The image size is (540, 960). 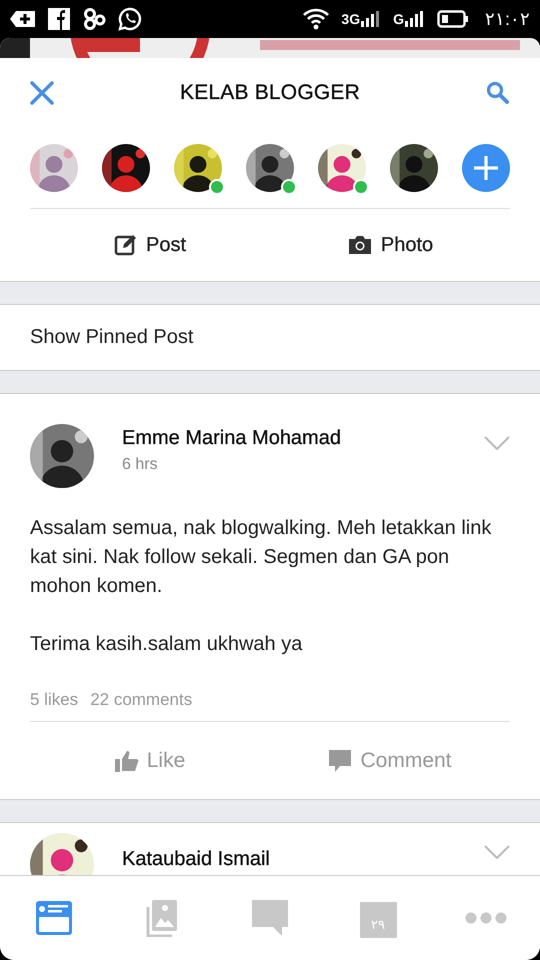 I want to click on app-icon, so click(x=94, y=19).